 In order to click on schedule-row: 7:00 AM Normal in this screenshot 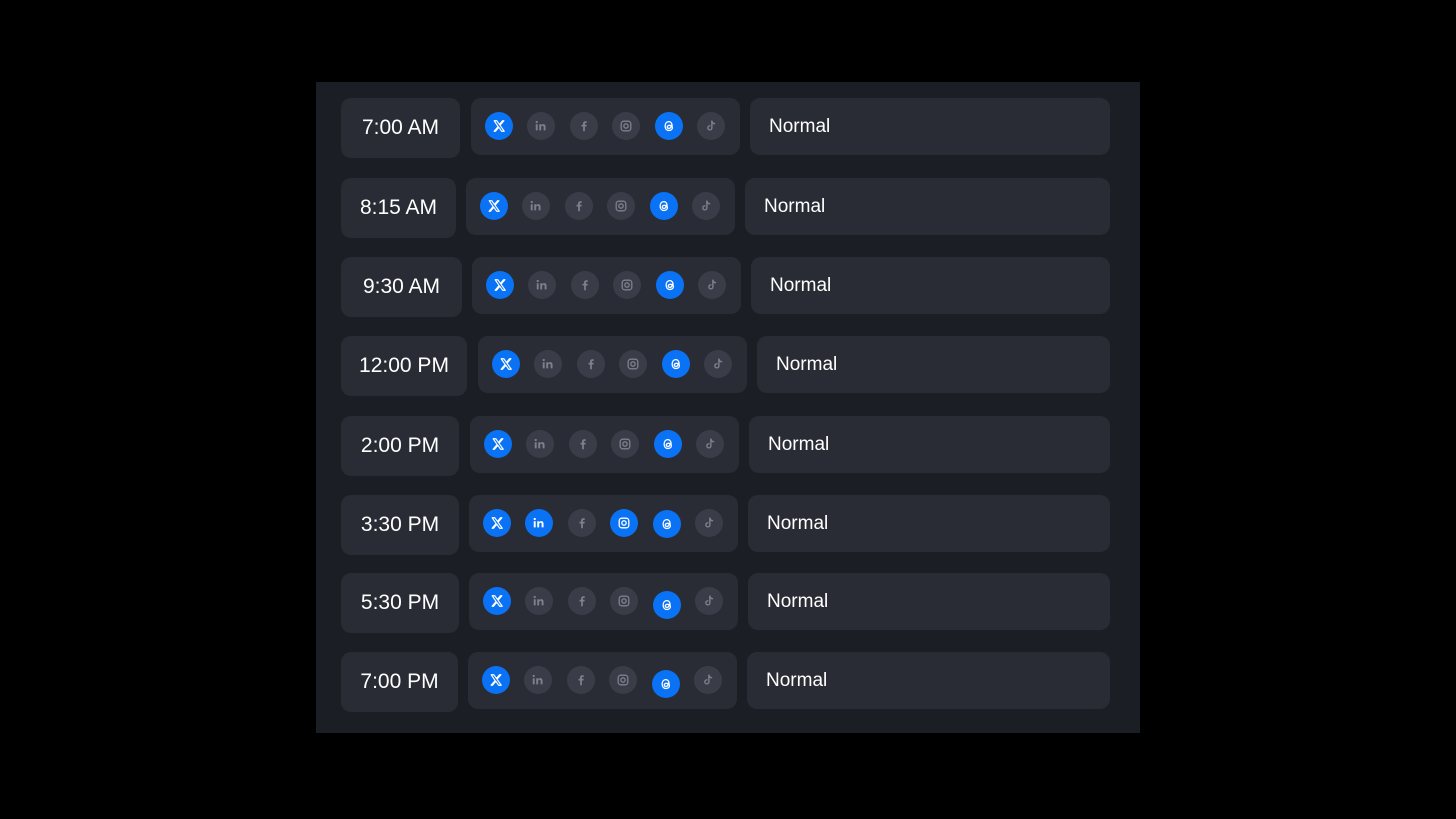, I will do `click(728, 128)`.